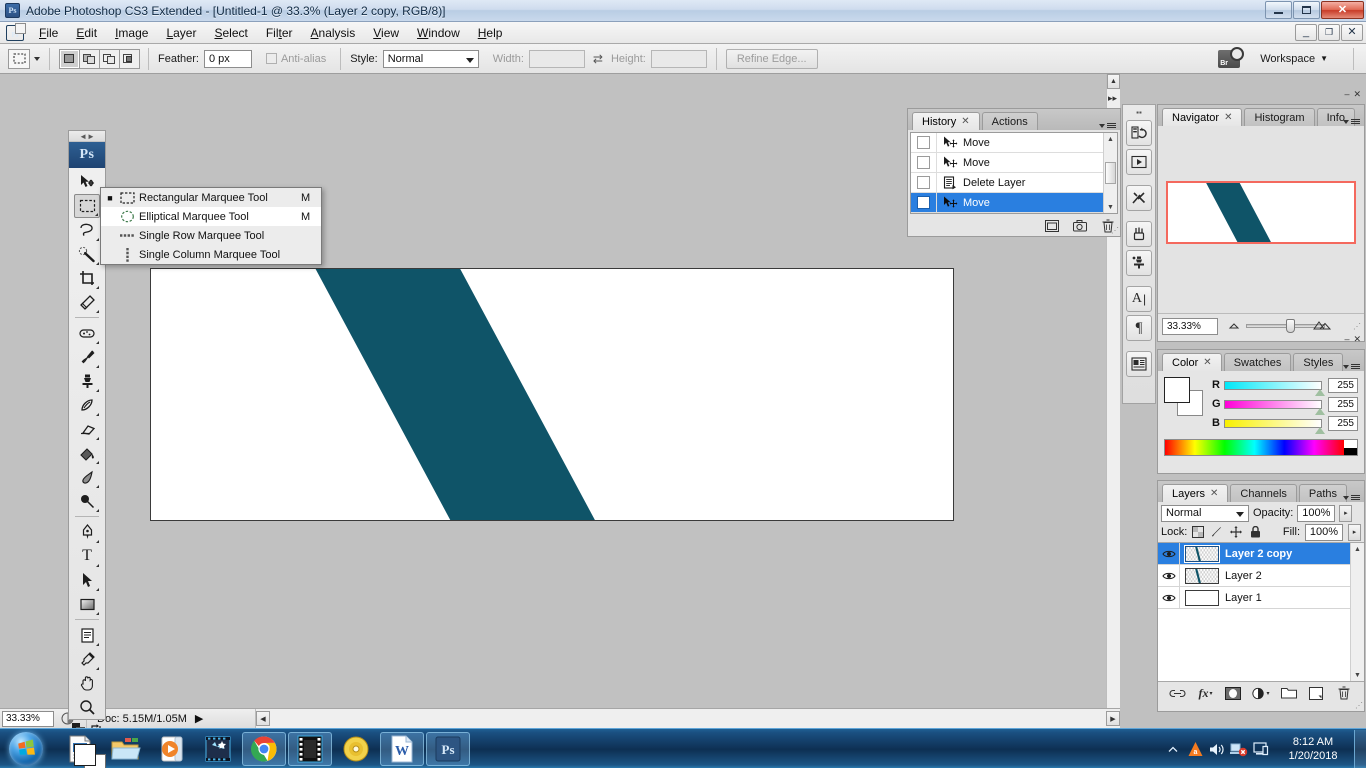  I want to click on subtract-from-selection-button, so click(109, 58).